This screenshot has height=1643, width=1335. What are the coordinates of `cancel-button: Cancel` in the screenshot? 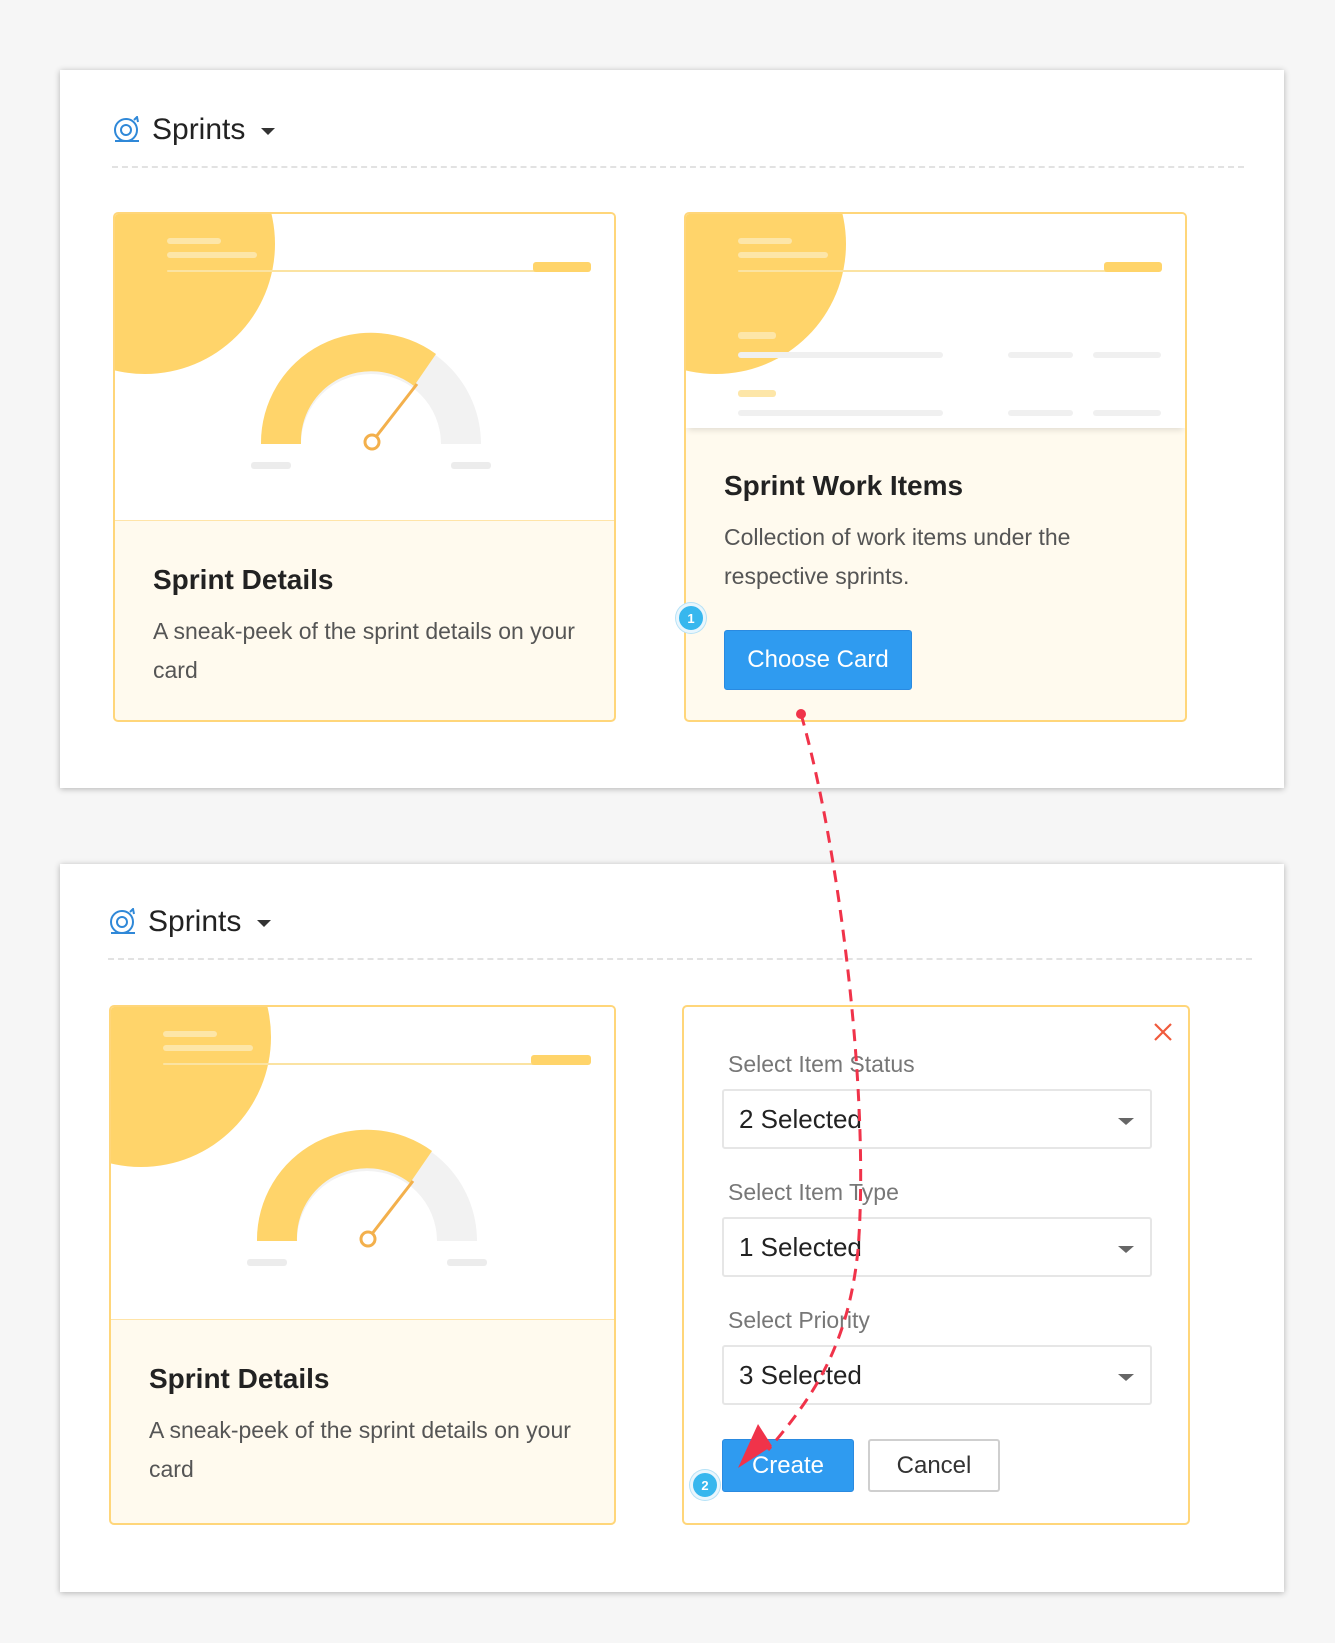 It's located at (934, 1465).